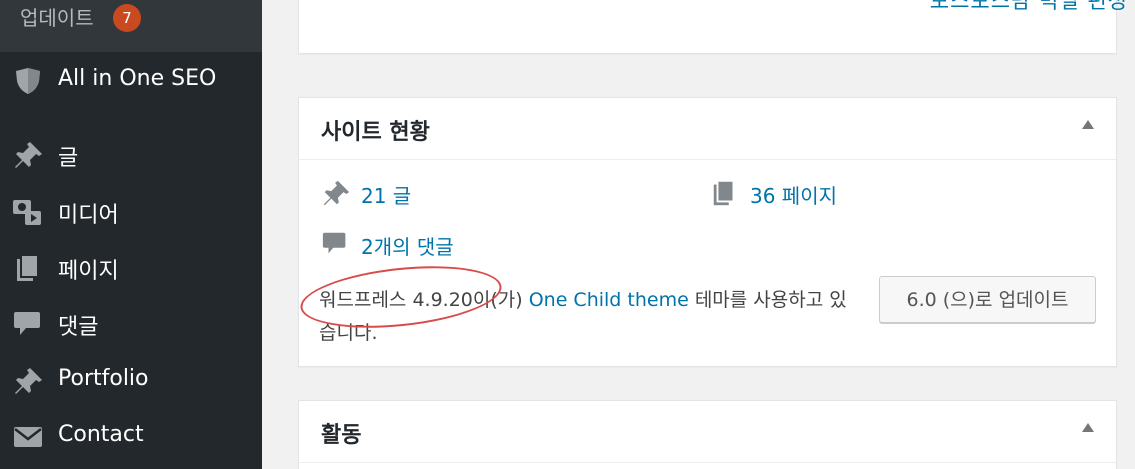  What do you see at coordinates (707, 129) in the screenshot?
I see `widget-header: 사이트 현황` at bounding box center [707, 129].